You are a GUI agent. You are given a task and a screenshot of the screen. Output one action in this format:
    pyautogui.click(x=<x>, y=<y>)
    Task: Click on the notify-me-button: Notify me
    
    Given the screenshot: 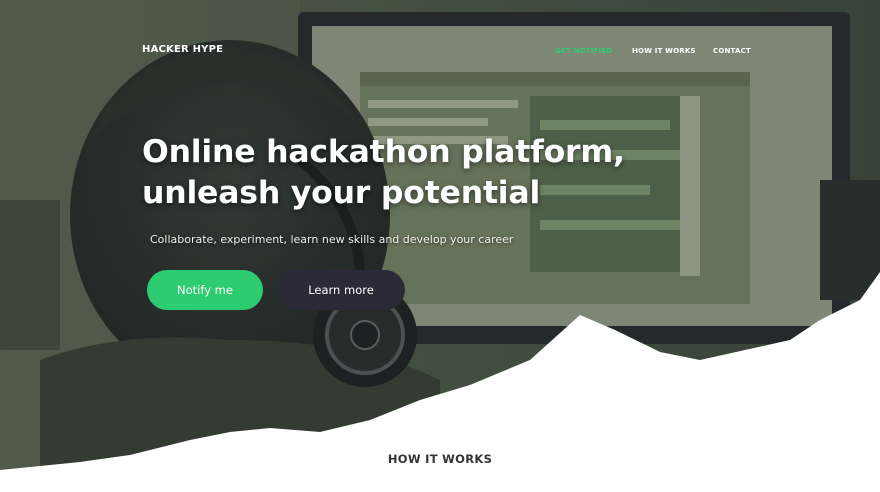 What is the action you would take?
    pyautogui.click(x=205, y=290)
    